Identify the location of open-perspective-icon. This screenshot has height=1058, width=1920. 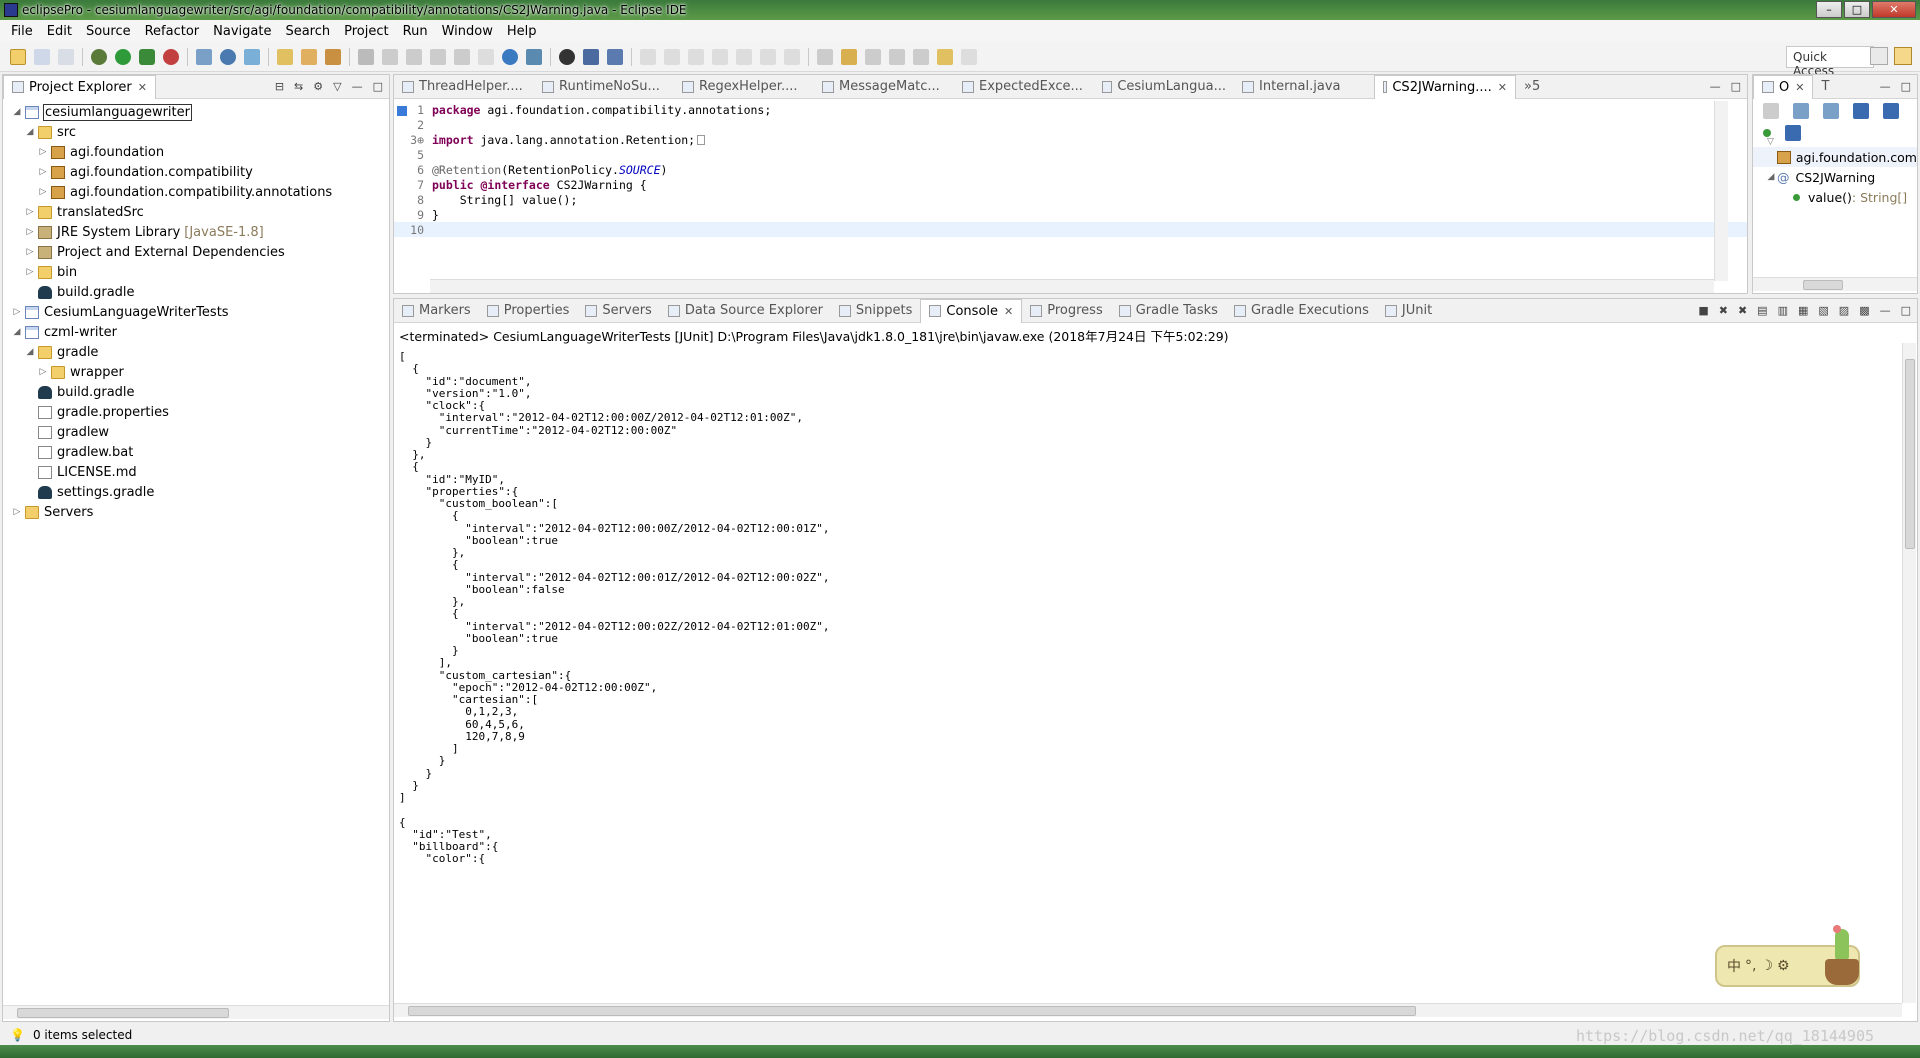
(1879, 56).